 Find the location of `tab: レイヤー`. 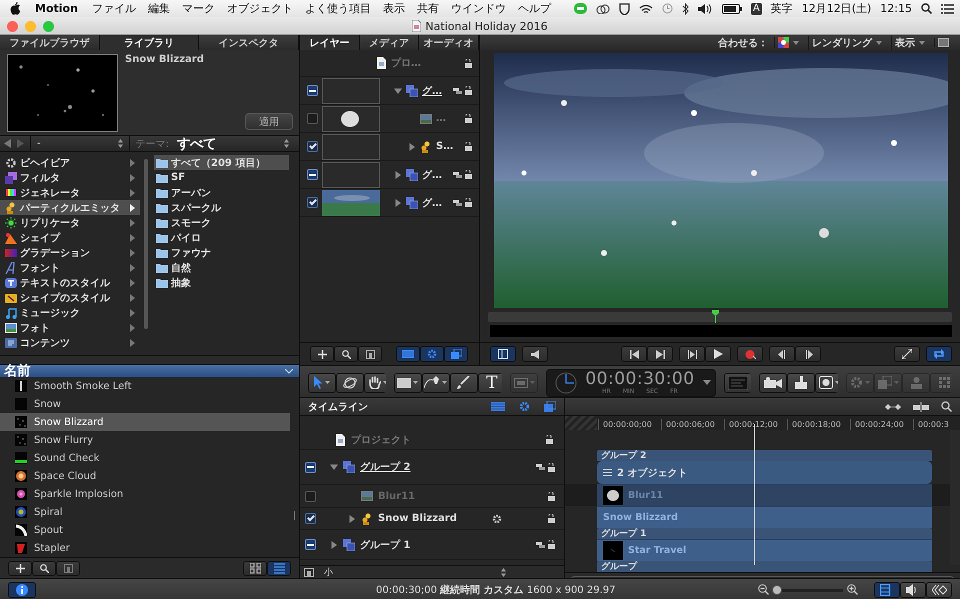

tab: レイヤー is located at coordinates (330, 42).